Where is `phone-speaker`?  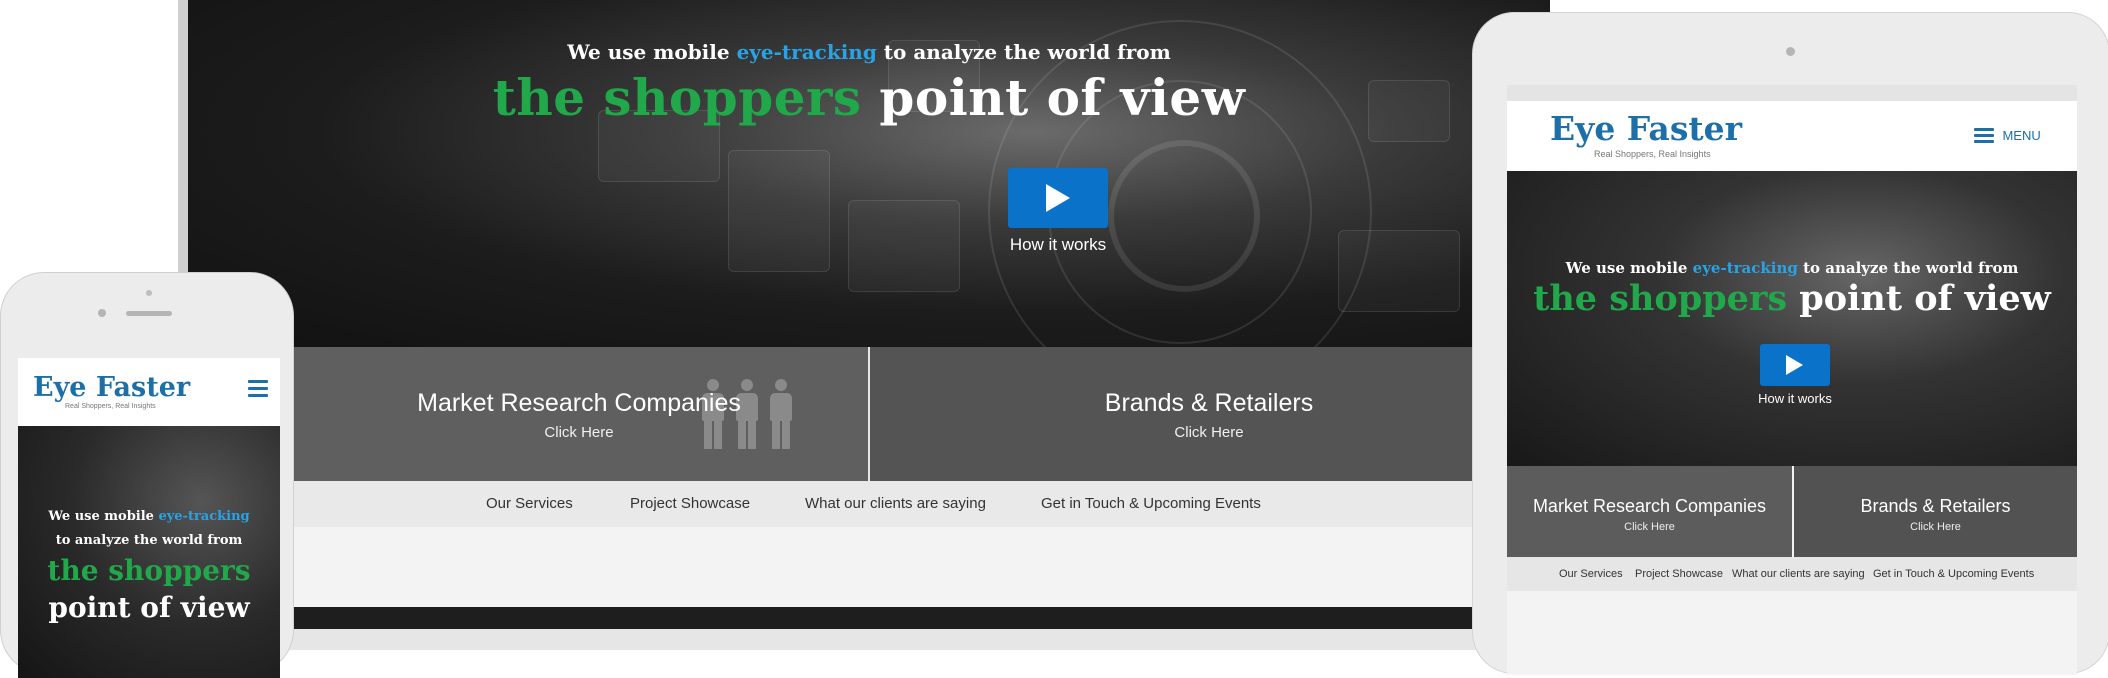 phone-speaker is located at coordinates (149, 313).